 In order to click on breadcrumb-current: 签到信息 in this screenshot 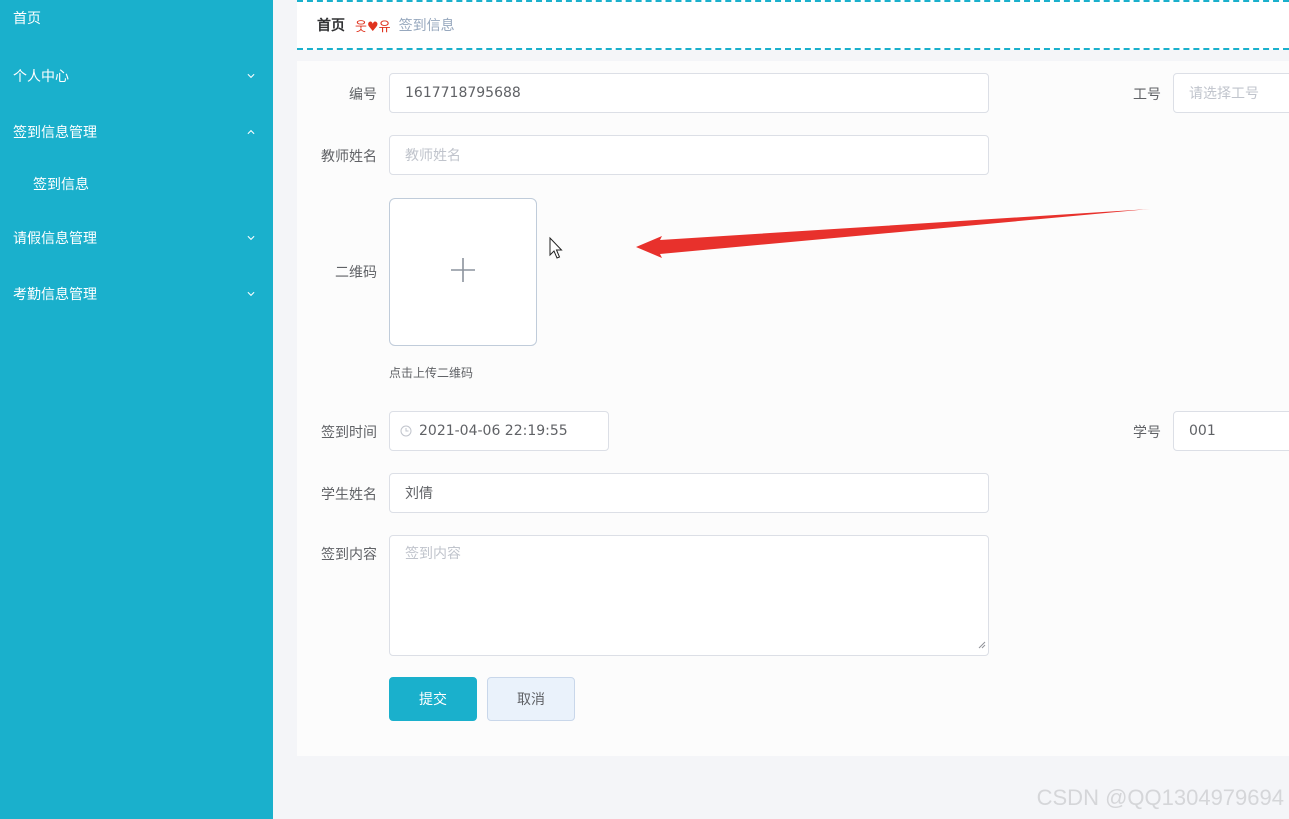, I will do `click(426, 26)`.